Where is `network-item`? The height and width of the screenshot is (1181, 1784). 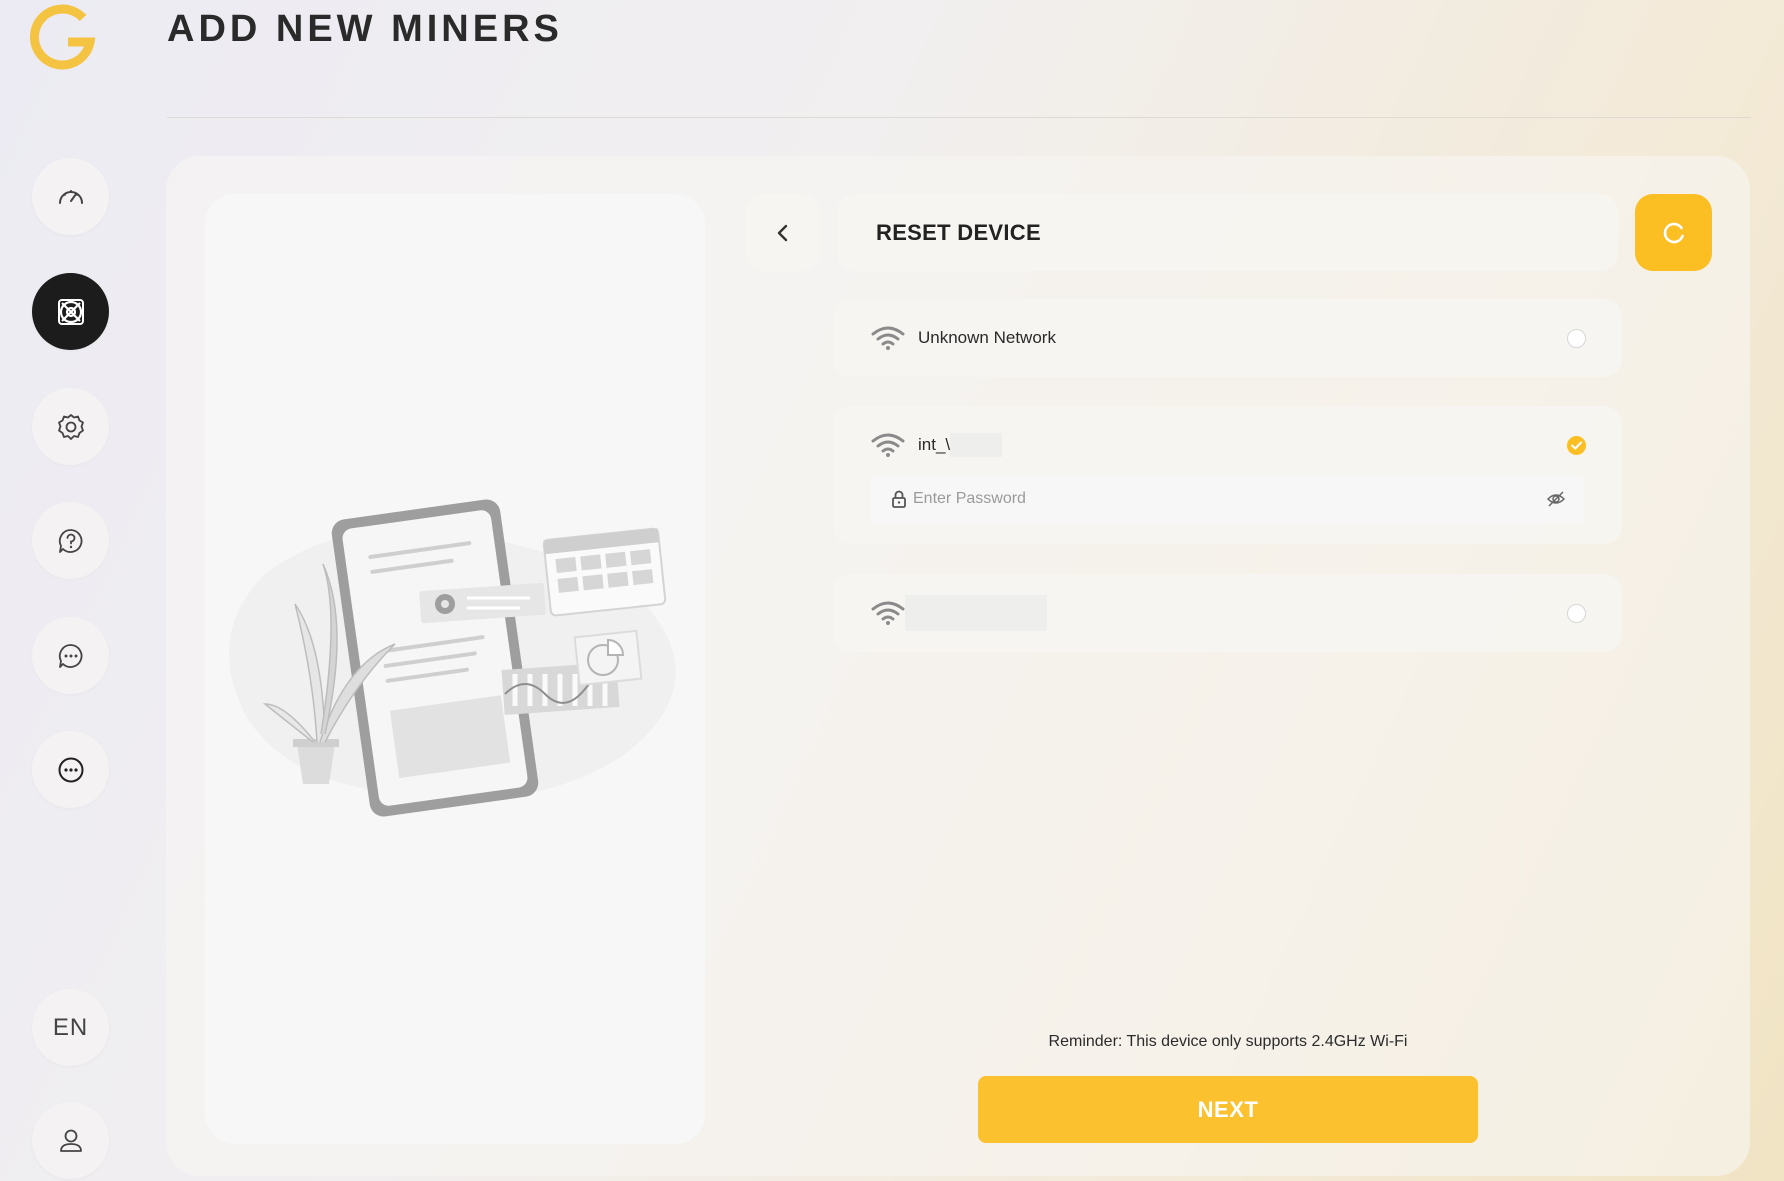
network-item is located at coordinates (1227, 613).